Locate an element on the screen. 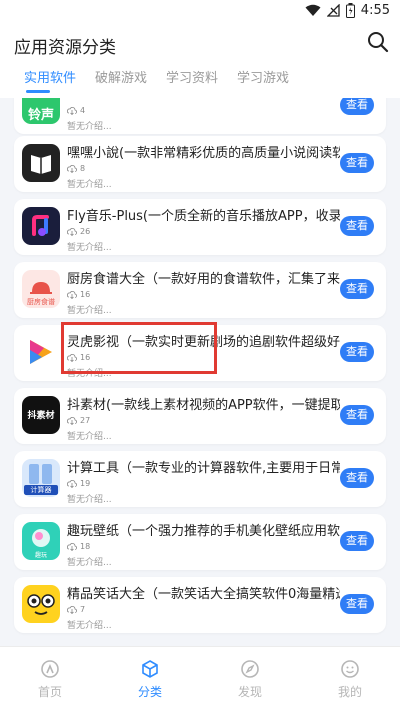 This screenshot has width=400, height=712. tab-cracked-games: 破解游戏 is located at coordinates (121, 76).